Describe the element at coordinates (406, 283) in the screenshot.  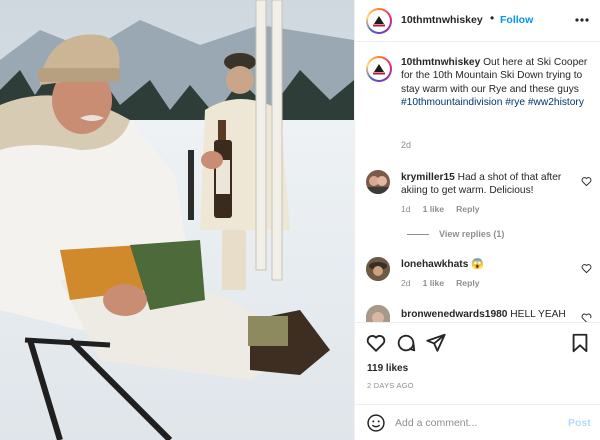
I see `comment-time: 2d` at that location.